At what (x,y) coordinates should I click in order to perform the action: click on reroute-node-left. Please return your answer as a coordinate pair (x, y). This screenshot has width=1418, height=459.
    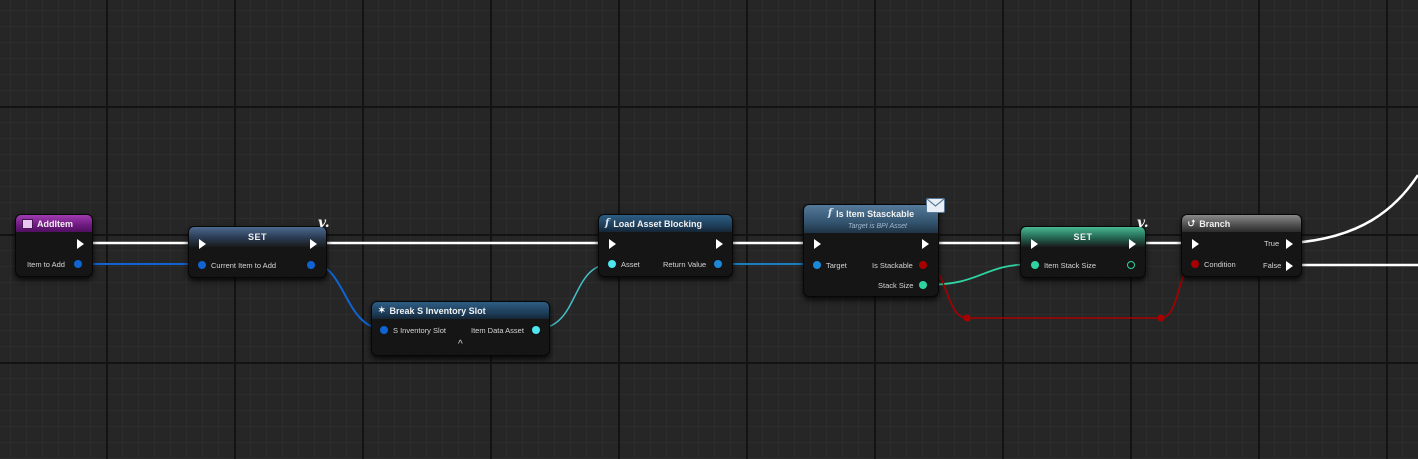
    Looking at the image, I should click on (967, 318).